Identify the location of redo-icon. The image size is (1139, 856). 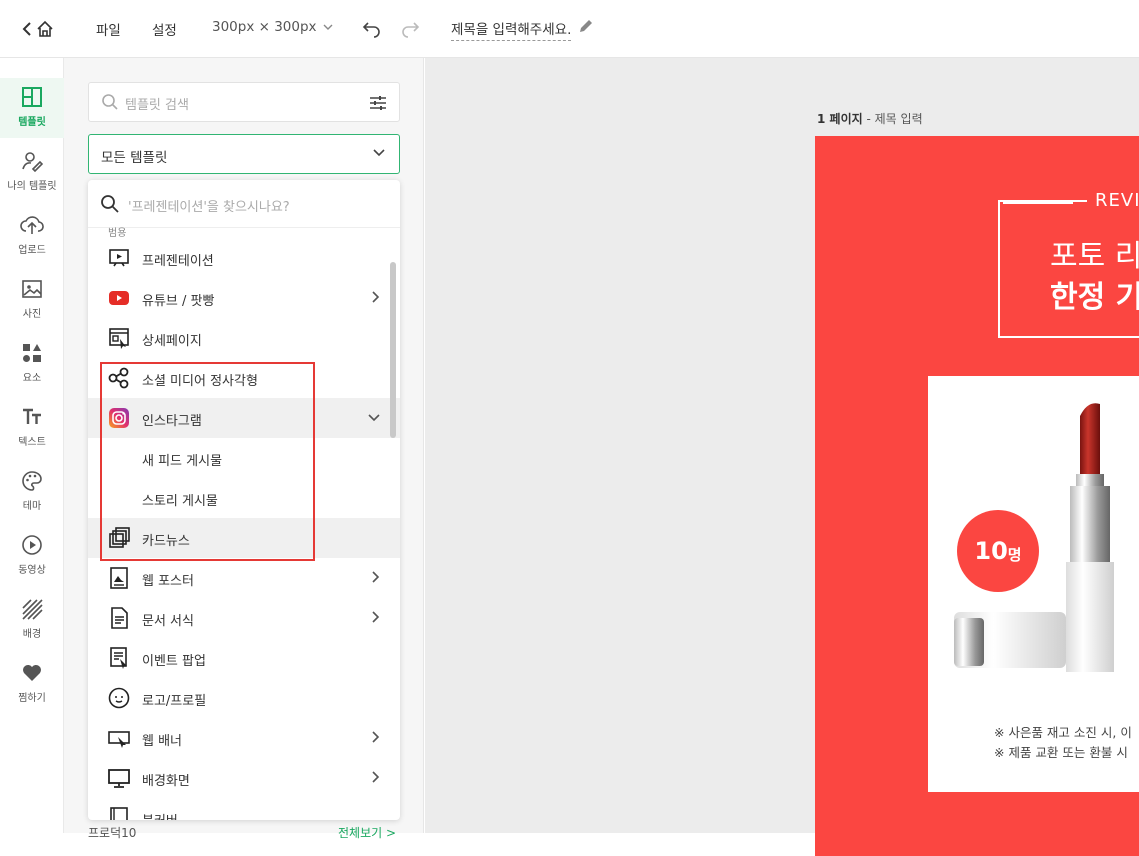
(410, 28).